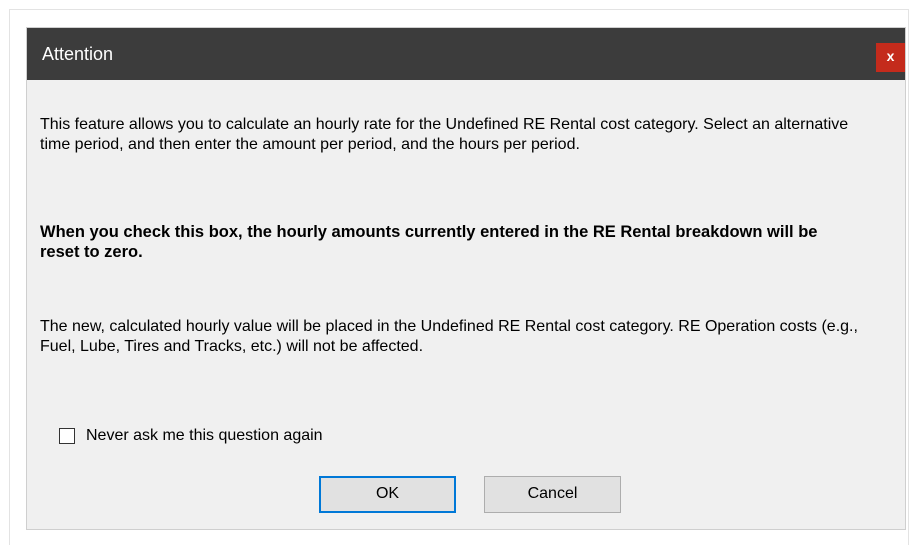 This screenshot has width=917, height=554. What do you see at coordinates (466, 54) in the screenshot?
I see `dialog-titlebar: Attention x` at bounding box center [466, 54].